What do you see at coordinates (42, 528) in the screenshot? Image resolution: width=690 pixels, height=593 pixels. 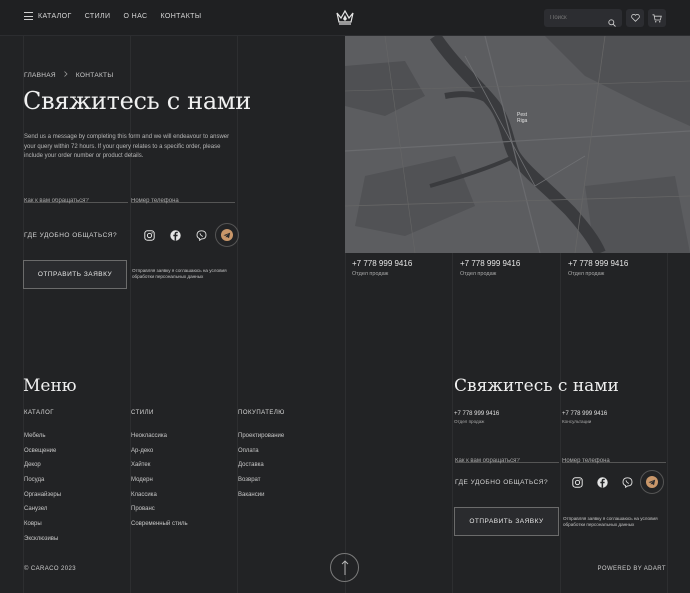 I see `footer-link: Ковры` at bounding box center [42, 528].